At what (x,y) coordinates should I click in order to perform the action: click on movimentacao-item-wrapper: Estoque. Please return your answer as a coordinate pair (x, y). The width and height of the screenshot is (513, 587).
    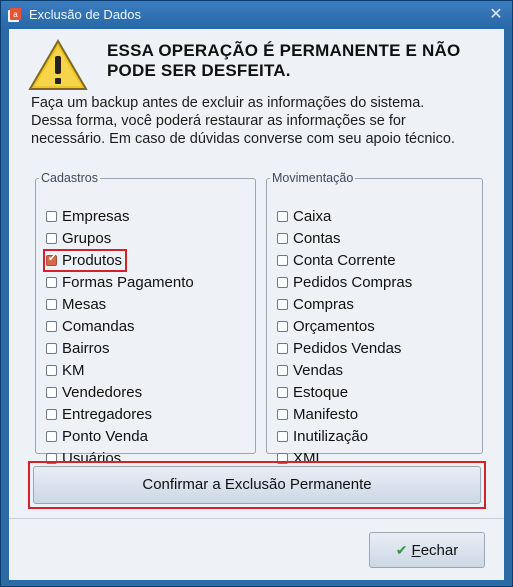
    Looking at the image, I should click on (312, 392).